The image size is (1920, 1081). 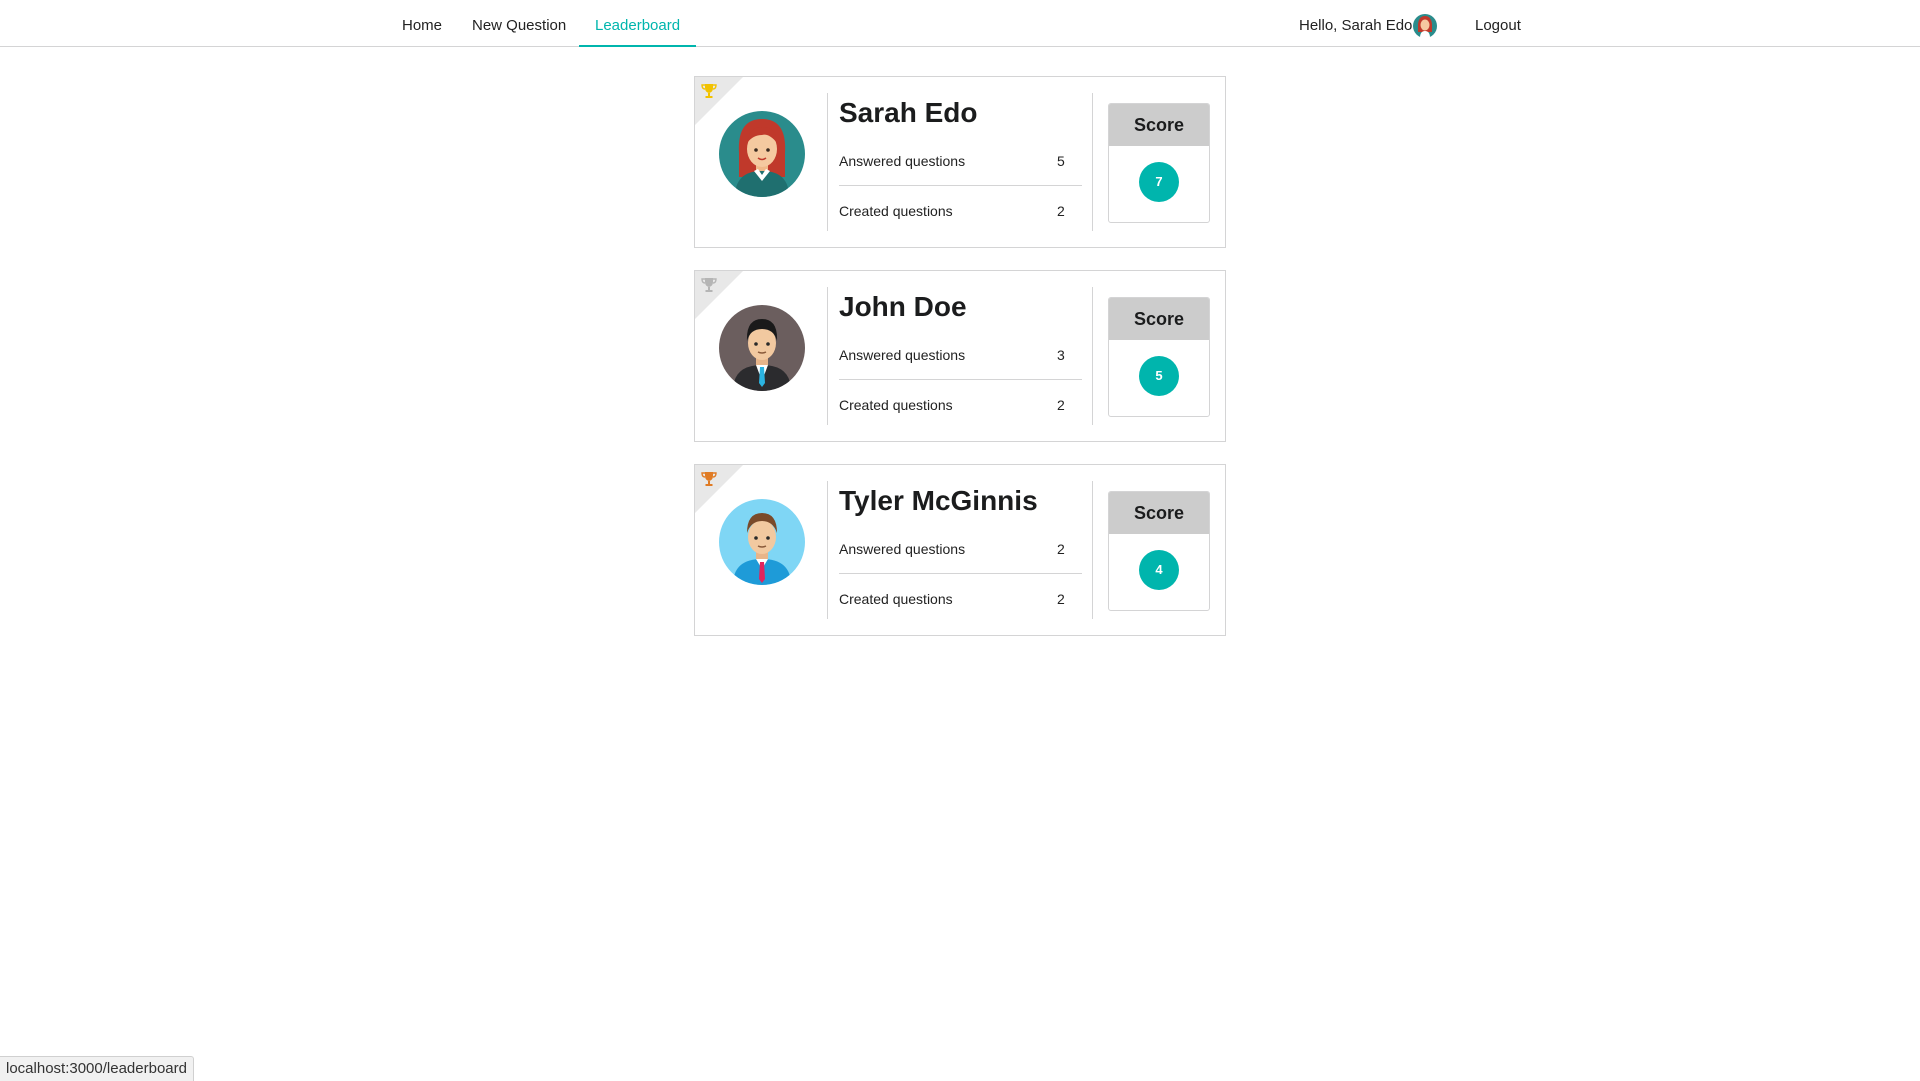 I want to click on nav-new-question-link: New Question, so click(x=519, y=23).